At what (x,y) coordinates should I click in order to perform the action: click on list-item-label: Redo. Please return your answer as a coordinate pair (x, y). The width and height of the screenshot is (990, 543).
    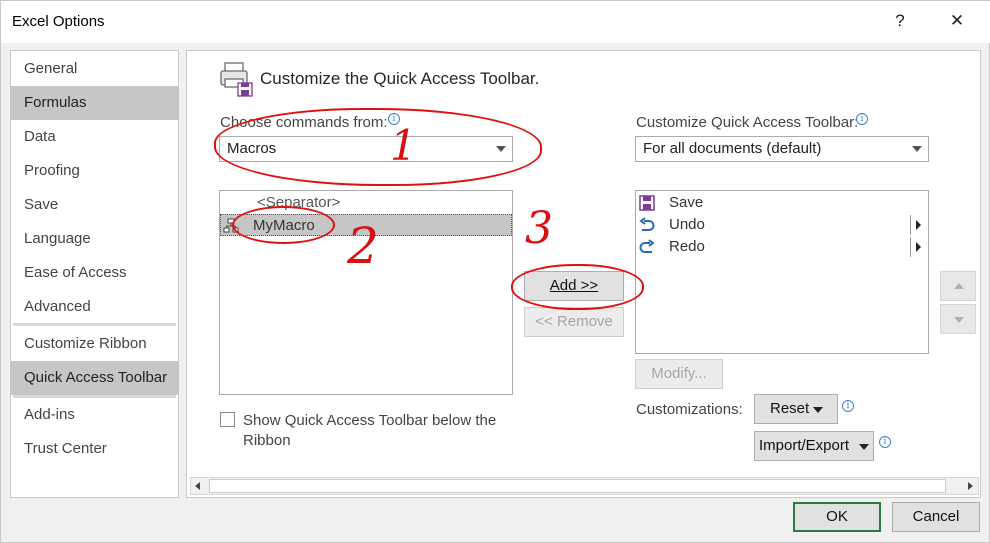
    Looking at the image, I should click on (687, 246).